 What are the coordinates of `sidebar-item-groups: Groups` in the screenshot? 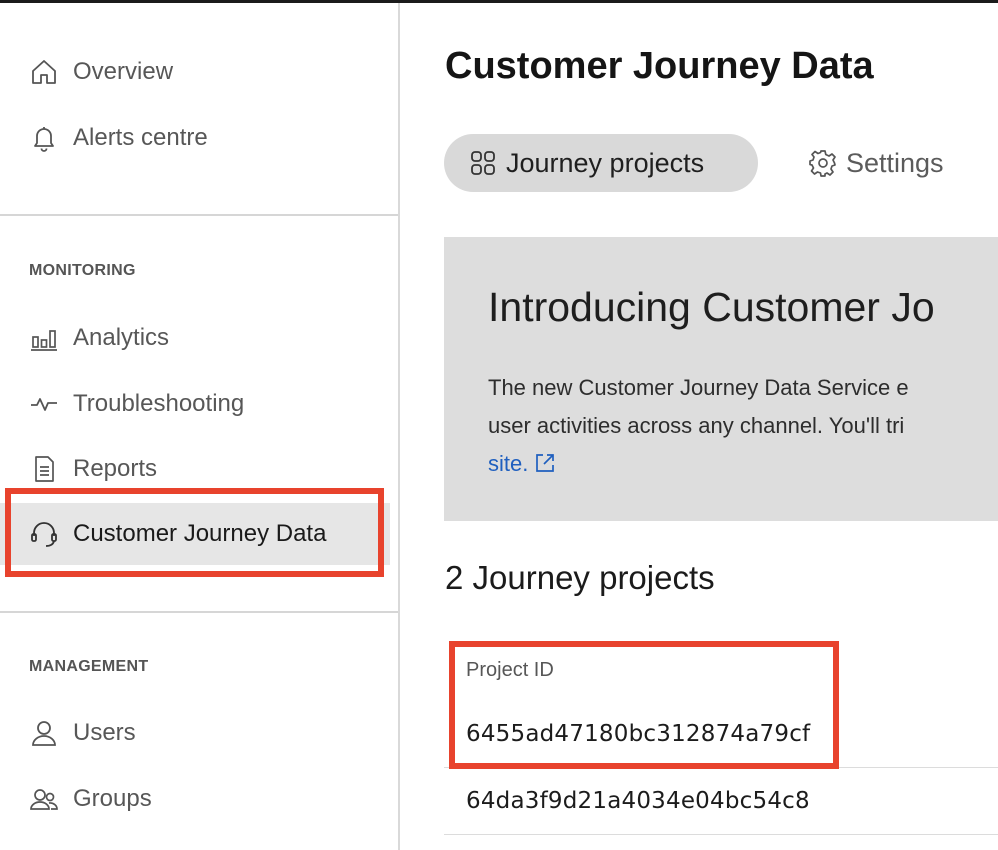 It's located at (195, 799).